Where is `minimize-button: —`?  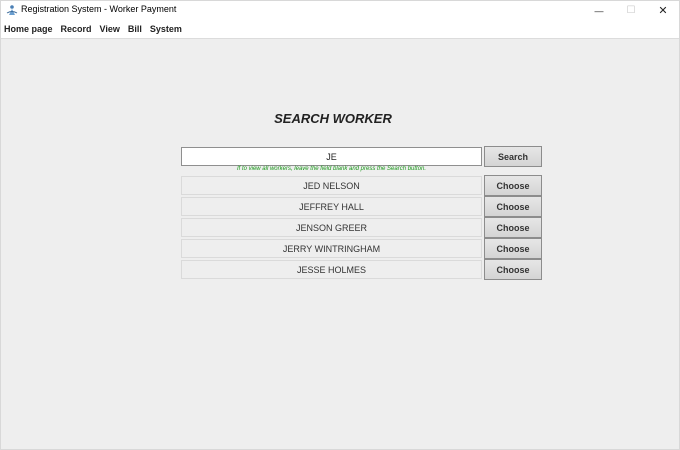
minimize-button: — is located at coordinates (599, 10).